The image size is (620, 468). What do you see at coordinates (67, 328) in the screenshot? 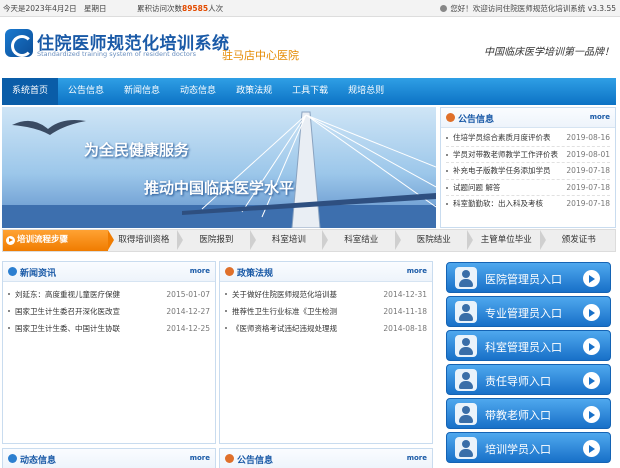
I see `list-item-text: 国家卫生计生委、中国计生协联` at bounding box center [67, 328].